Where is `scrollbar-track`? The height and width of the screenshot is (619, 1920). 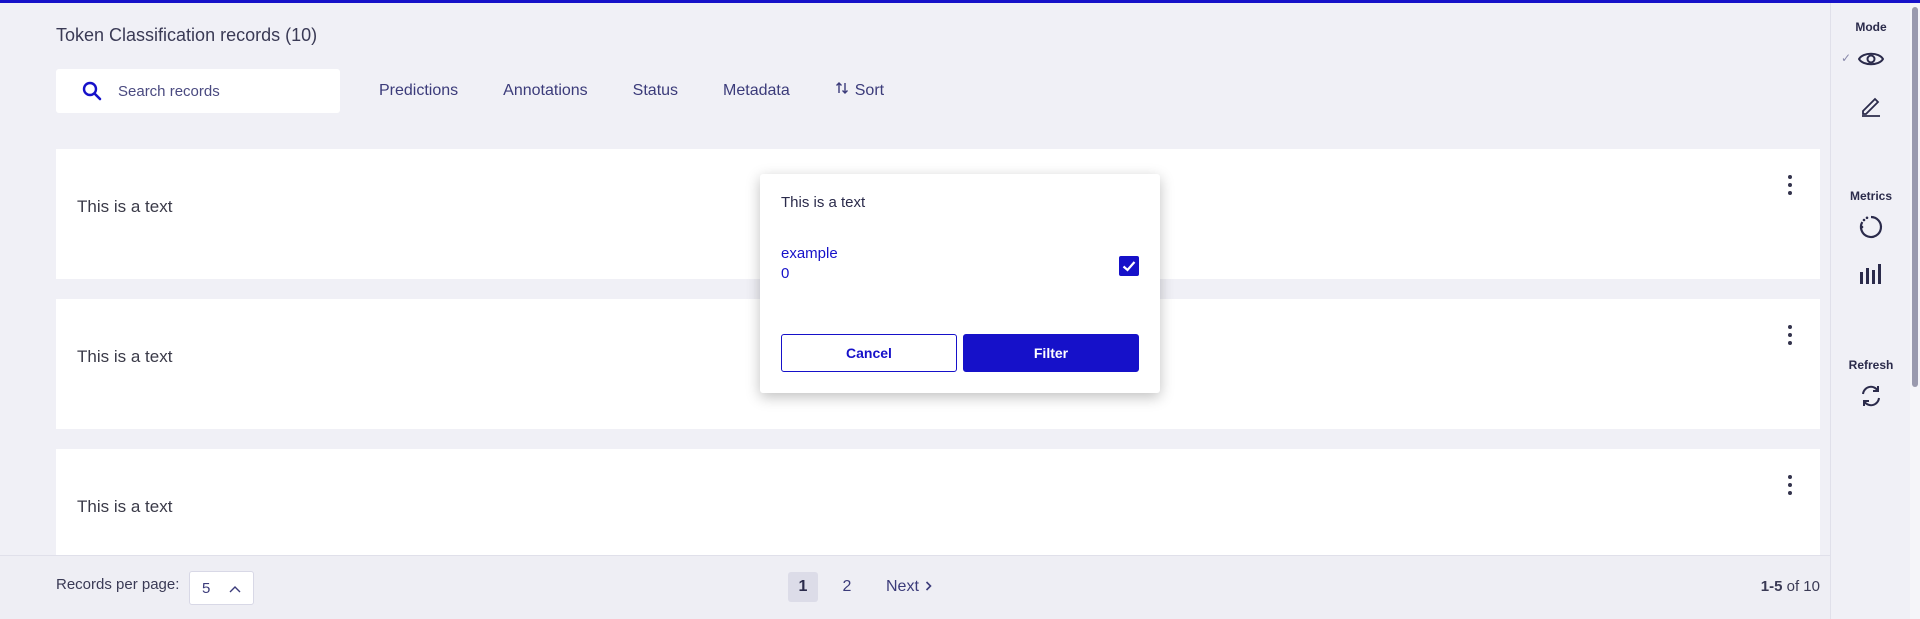
scrollbar-track is located at coordinates (1915, 311).